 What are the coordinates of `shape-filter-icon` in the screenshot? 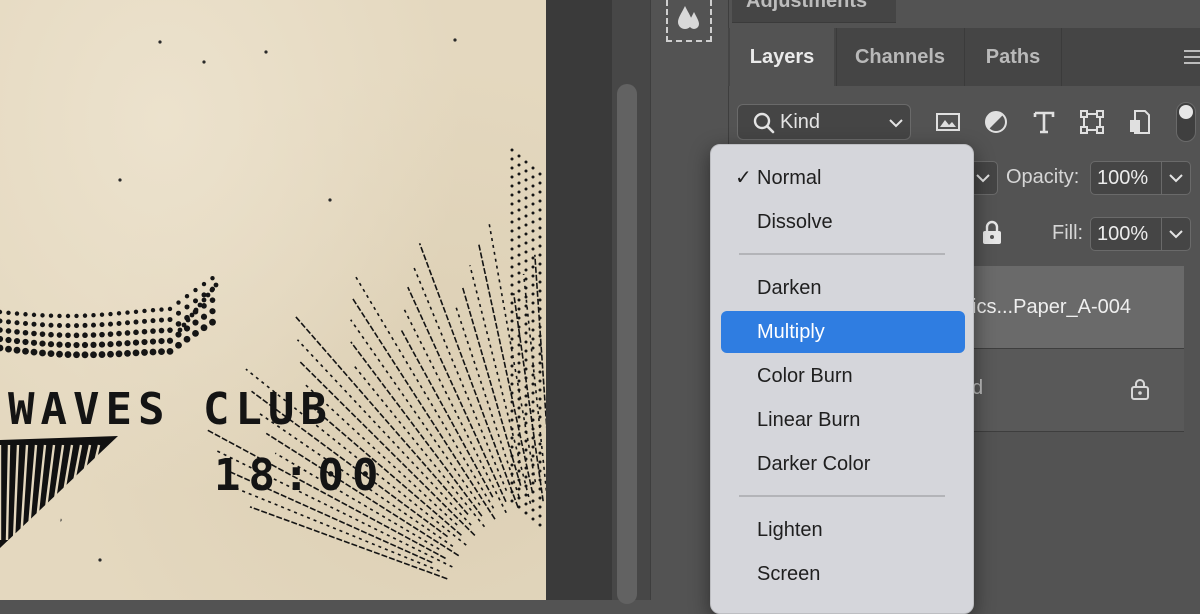 It's located at (1092, 122).